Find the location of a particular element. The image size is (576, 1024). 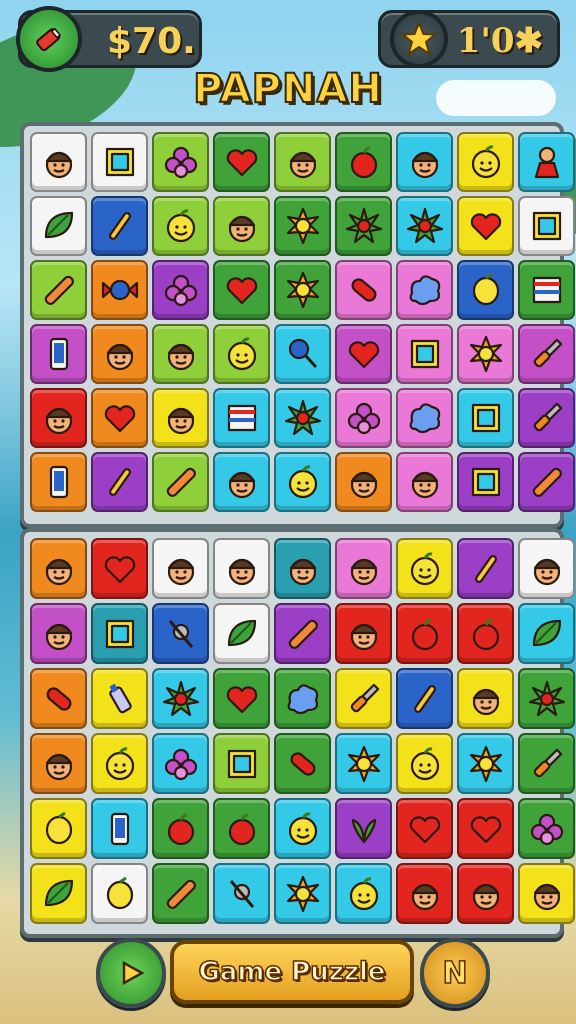

play-button is located at coordinates (131, 973).